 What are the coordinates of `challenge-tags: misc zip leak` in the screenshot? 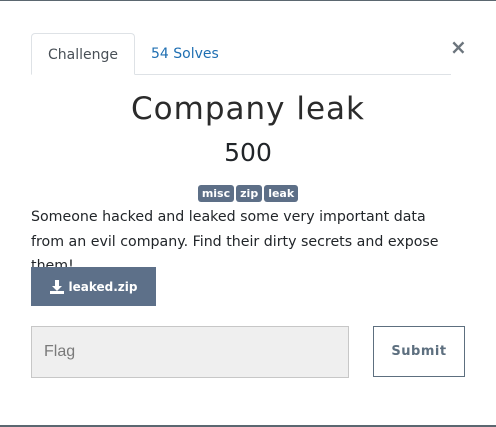 It's located at (248, 193).